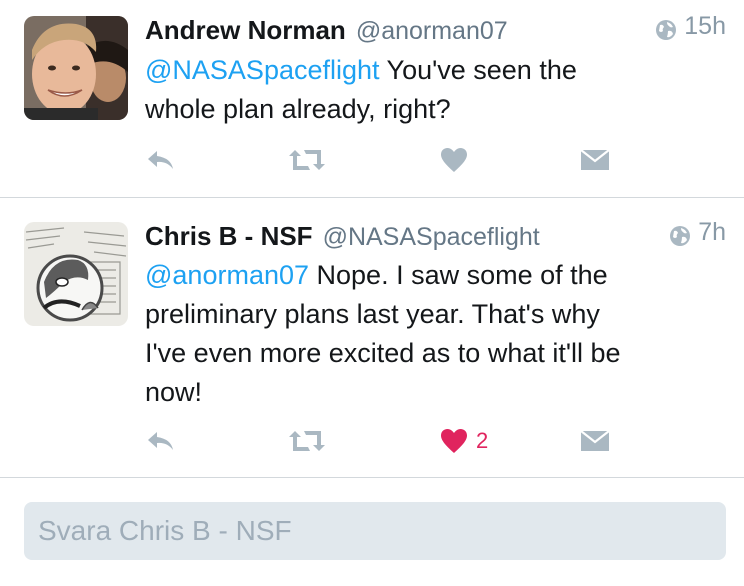 Image resolution: width=744 pixels, height=586 pixels. I want to click on like-button, so click(454, 160).